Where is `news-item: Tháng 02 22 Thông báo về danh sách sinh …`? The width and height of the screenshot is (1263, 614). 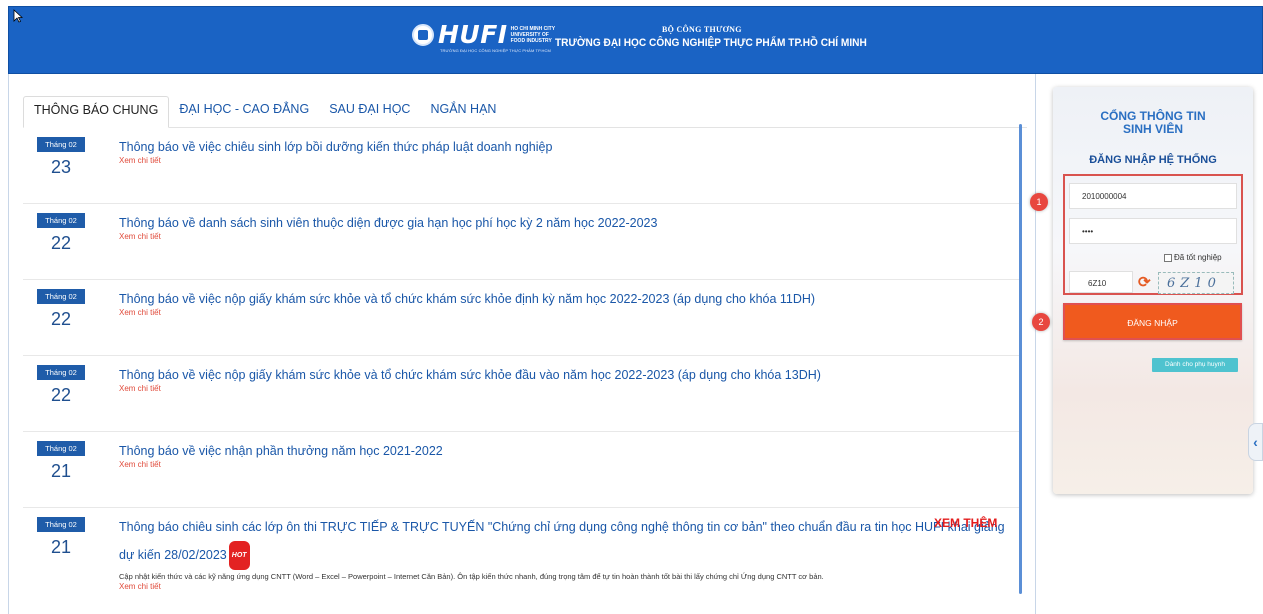
news-item: Tháng 02 22 Thông báo về danh sách sinh … is located at coordinates (521, 242).